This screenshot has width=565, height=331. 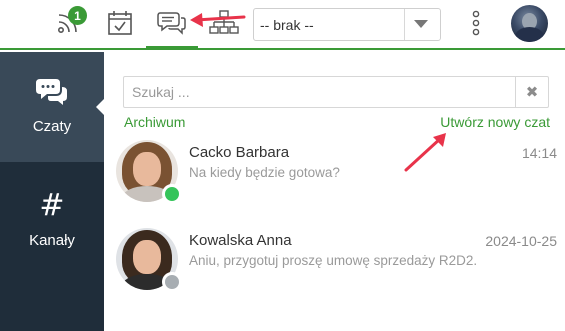 I want to click on active-tab-indicator, so click(x=172, y=47).